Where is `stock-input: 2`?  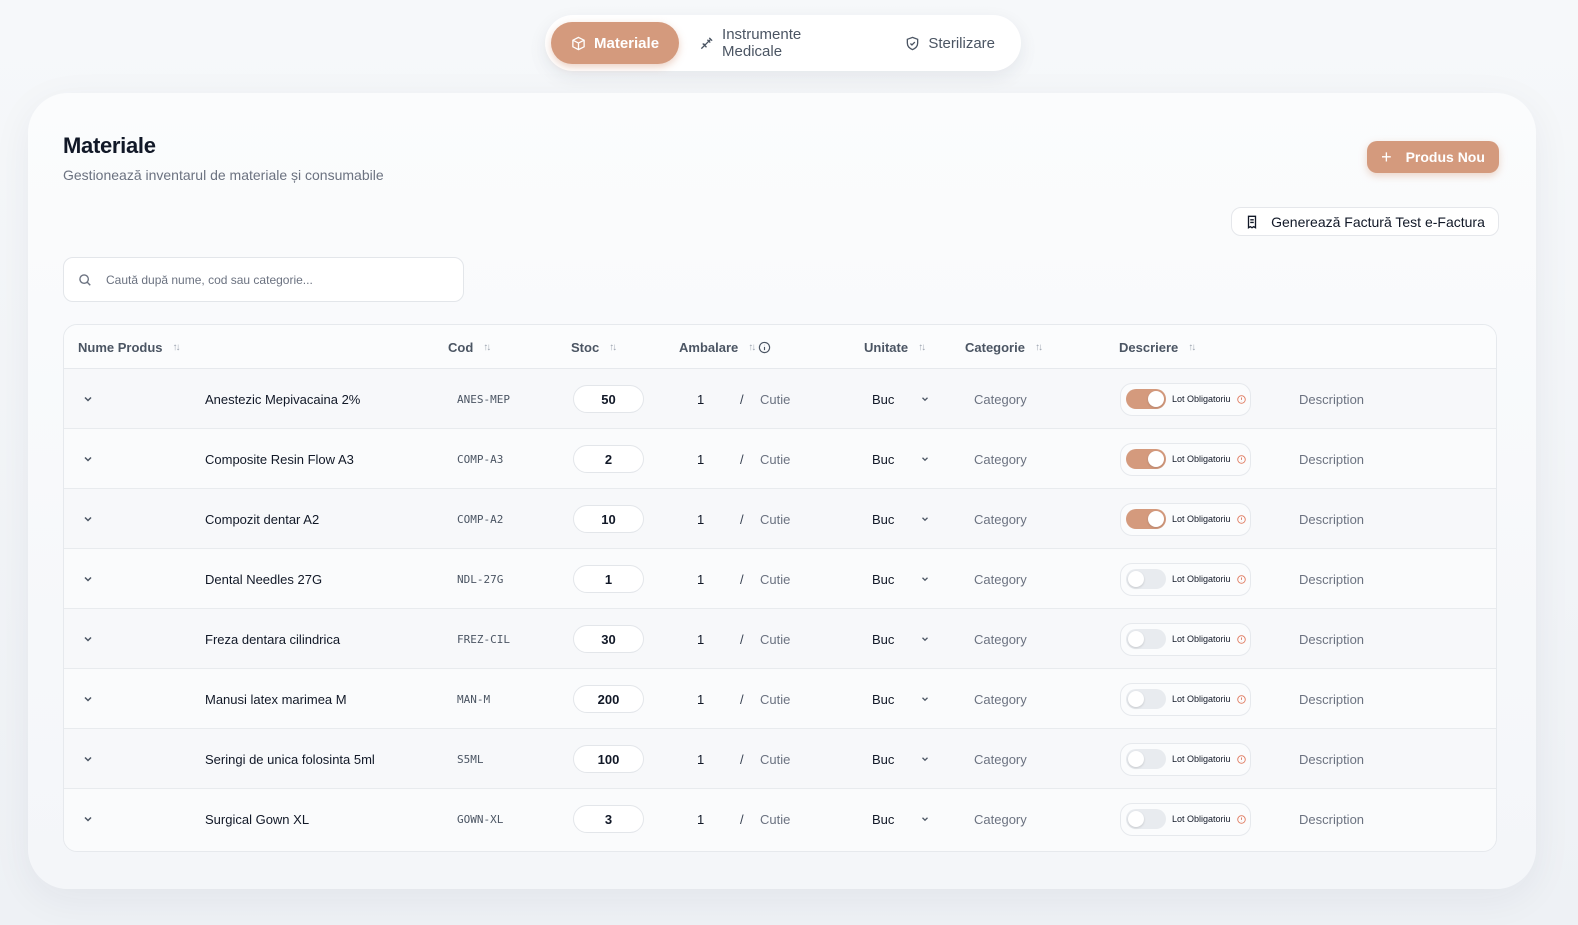
stock-input: 2 is located at coordinates (608, 459).